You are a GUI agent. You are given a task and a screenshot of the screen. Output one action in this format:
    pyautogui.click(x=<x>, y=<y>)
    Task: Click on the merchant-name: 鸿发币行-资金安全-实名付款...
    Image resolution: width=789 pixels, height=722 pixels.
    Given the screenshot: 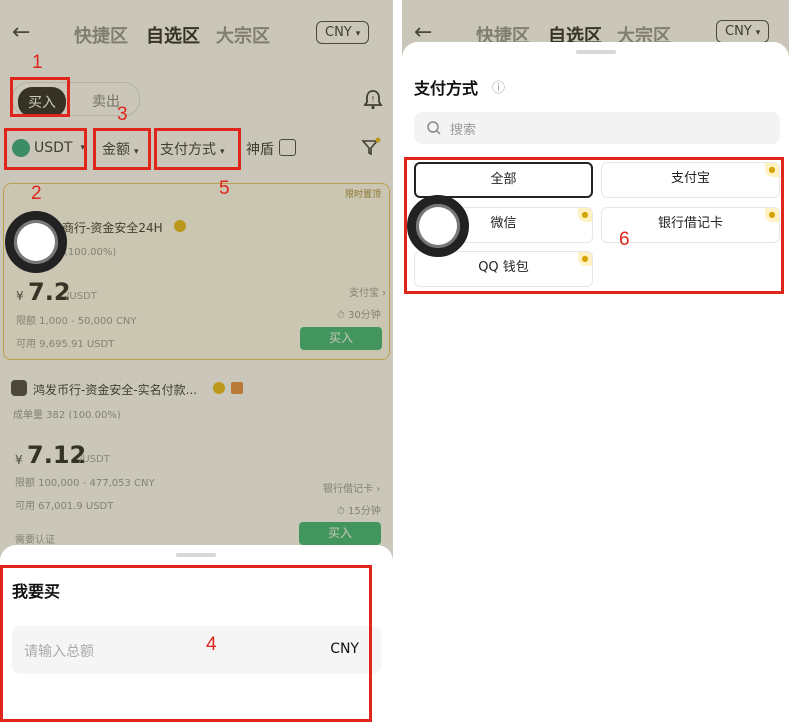 What is the action you would take?
    pyautogui.click(x=115, y=390)
    